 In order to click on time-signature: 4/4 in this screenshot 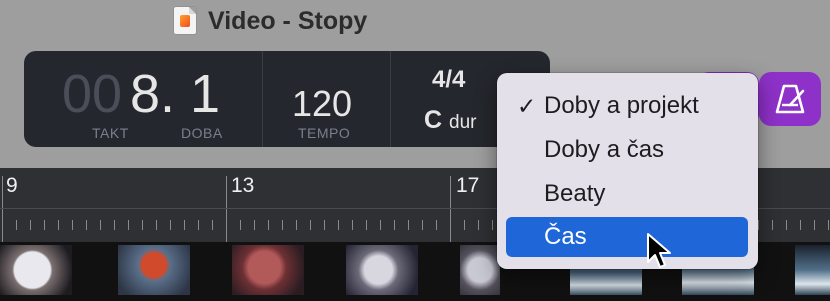, I will do `click(449, 79)`.